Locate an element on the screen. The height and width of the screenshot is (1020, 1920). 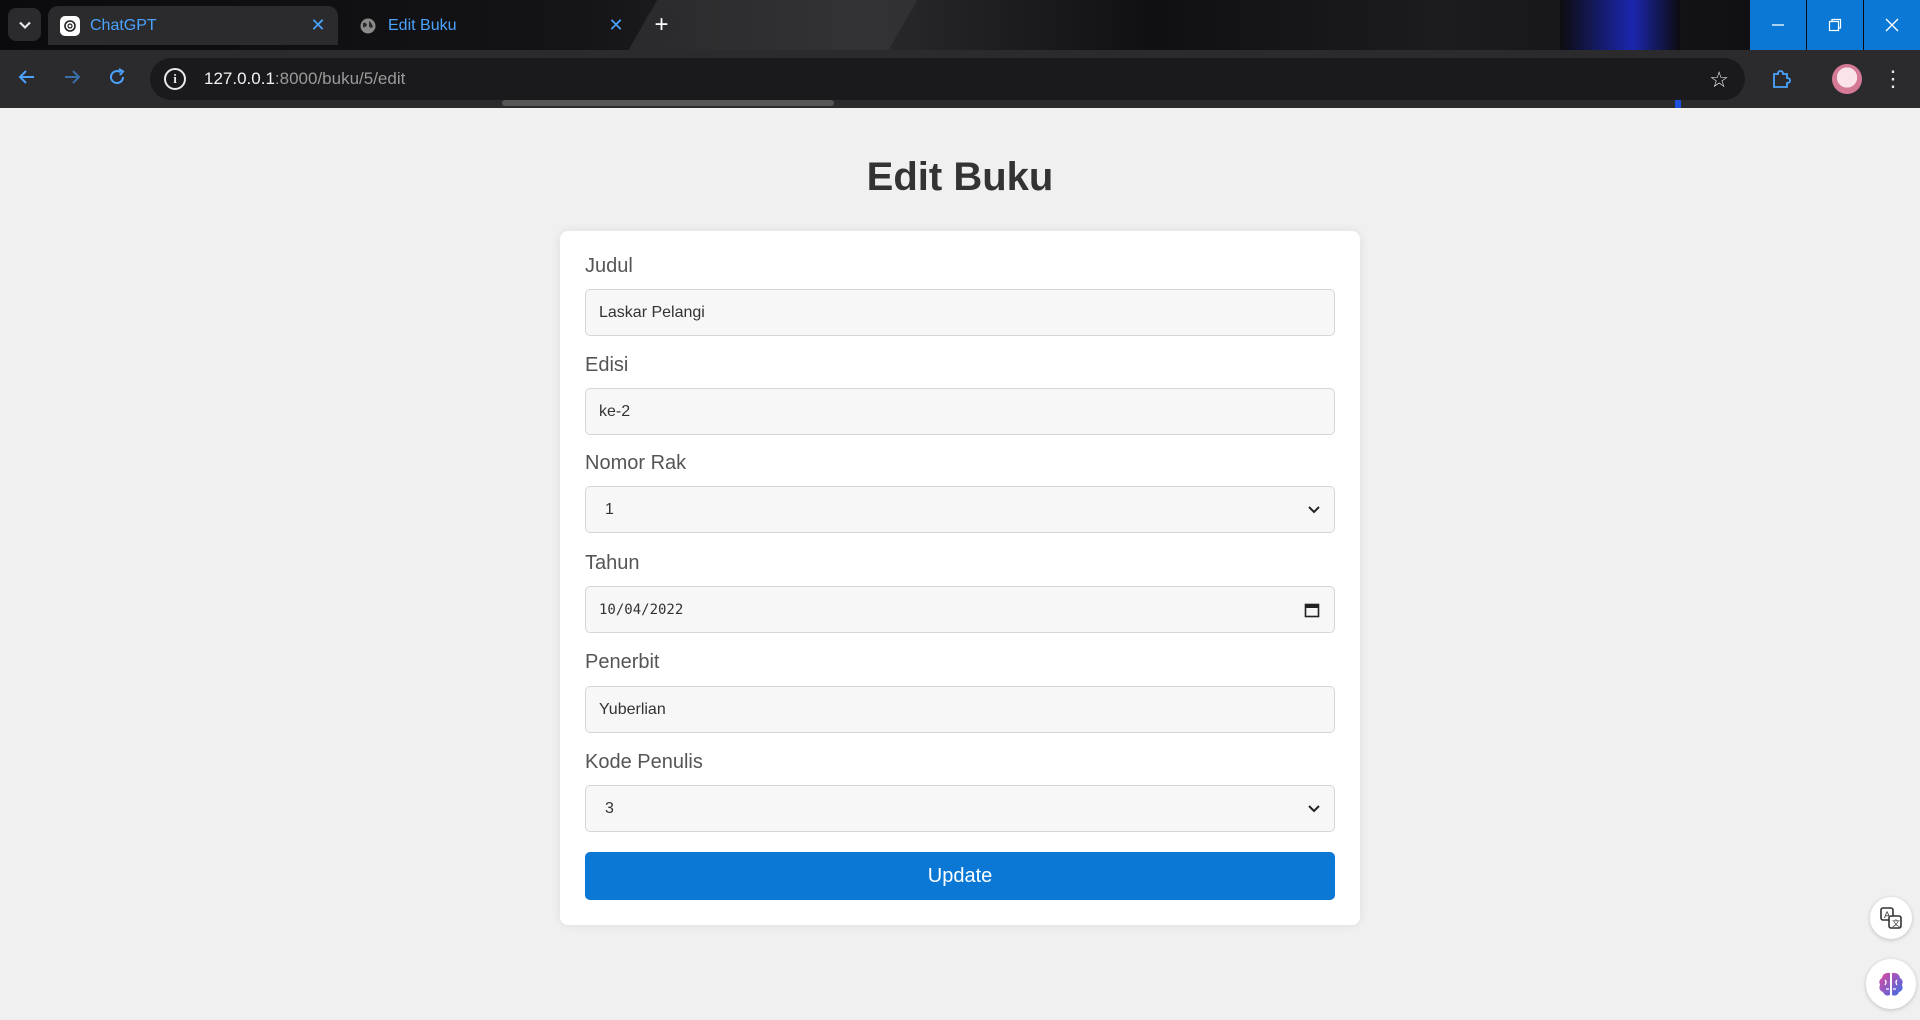
address-bar: i 127.0.0.1:8000/buku/5/edit ☆ is located at coordinates (947, 79).